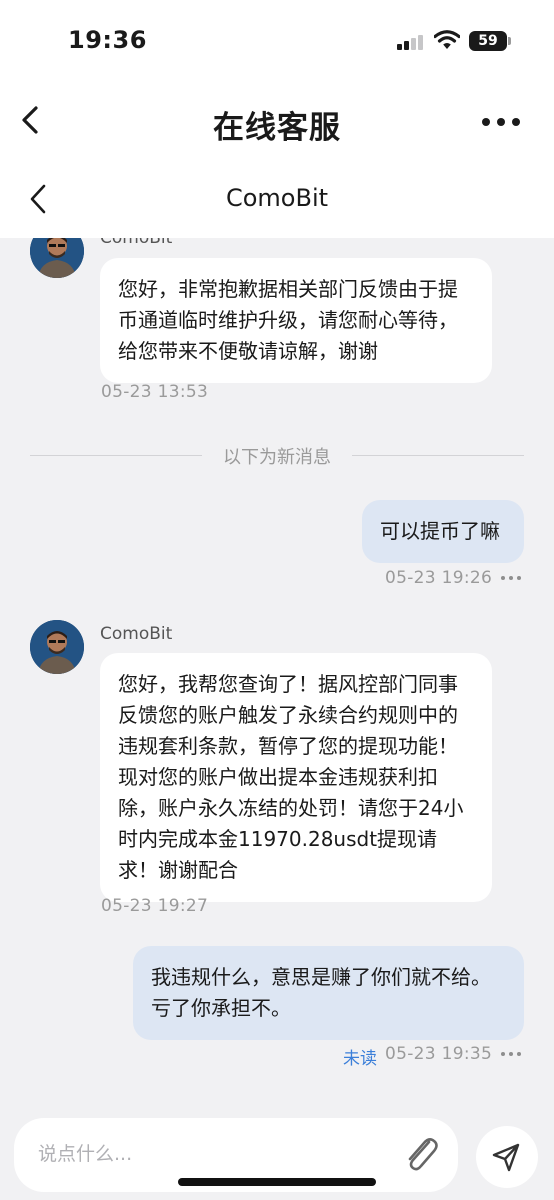 The width and height of the screenshot is (554, 1200). What do you see at coordinates (277, 457) in the screenshot?
I see `new-messages-divider: 以下为新消息` at bounding box center [277, 457].